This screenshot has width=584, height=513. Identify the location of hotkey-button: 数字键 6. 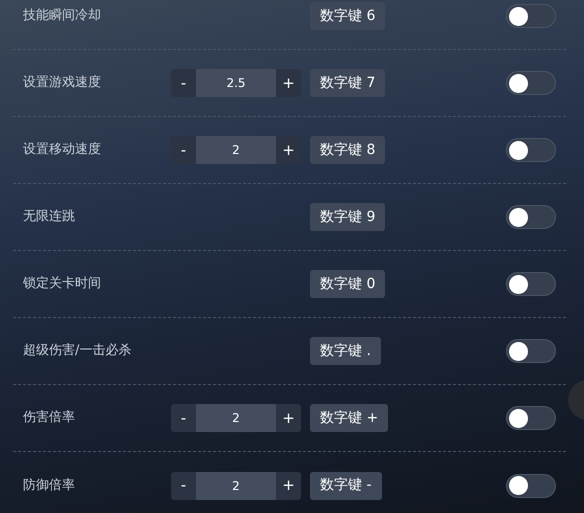
(348, 16).